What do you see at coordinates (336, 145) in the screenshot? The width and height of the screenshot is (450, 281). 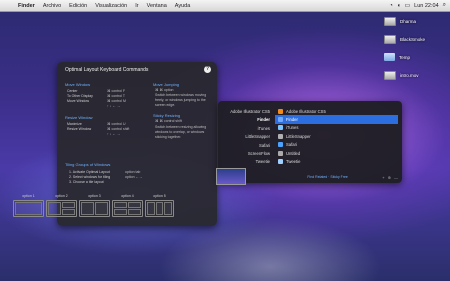 I see `window-row: Safari` at bounding box center [336, 145].